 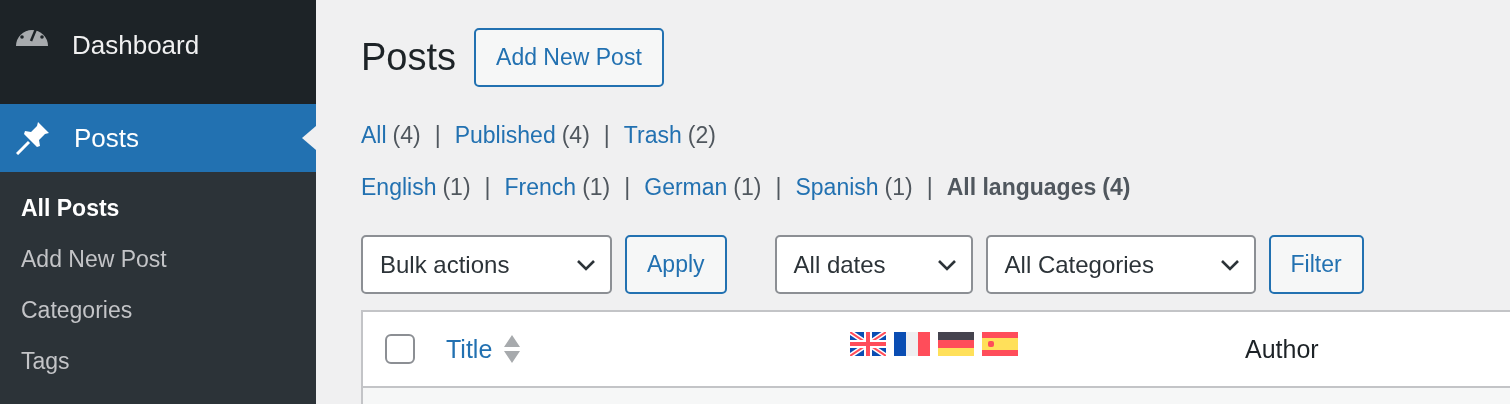 I want to click on pushpin-icon, so click(x=33, y=138).